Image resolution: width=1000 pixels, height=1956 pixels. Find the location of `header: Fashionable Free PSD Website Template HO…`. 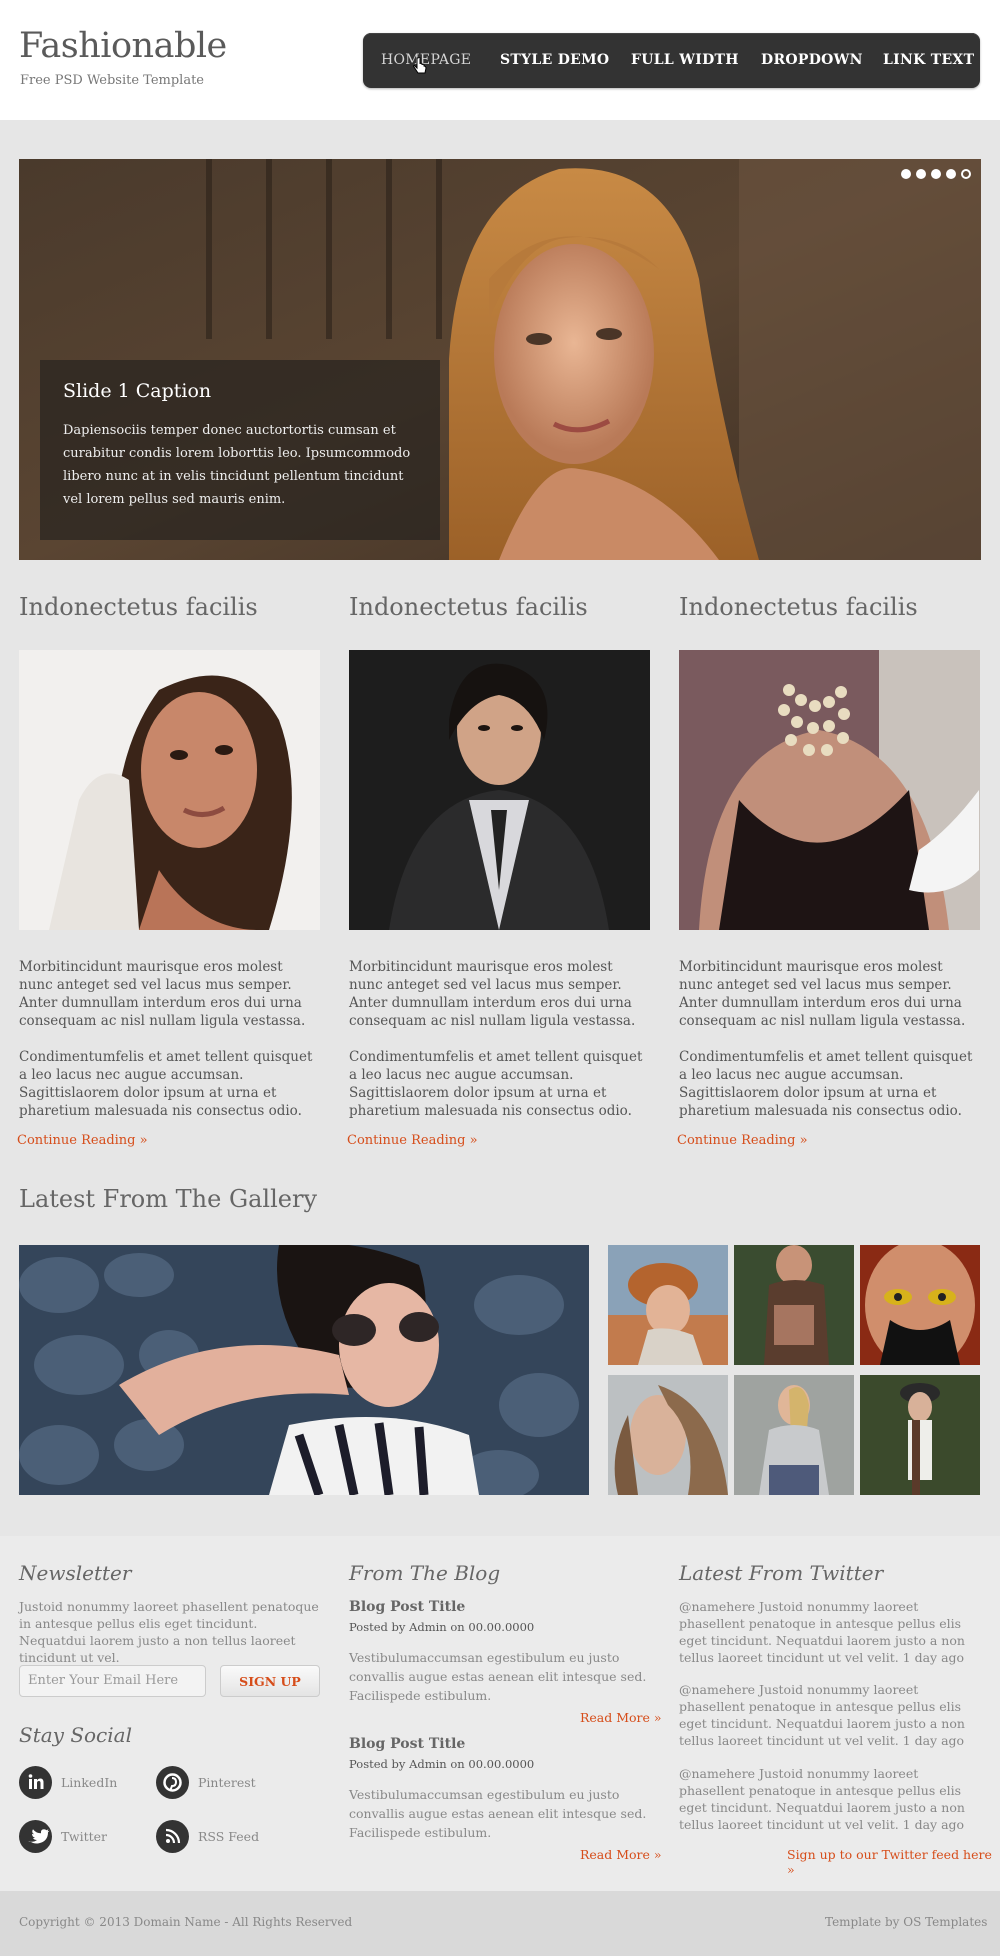

header: Fashionable Free PSD Website Template HO… is located at coordinates (500, 60).